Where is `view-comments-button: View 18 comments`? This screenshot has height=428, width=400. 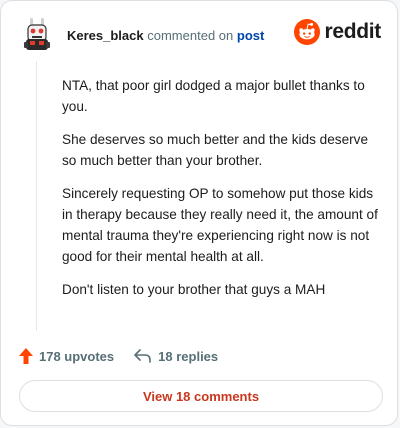
view-comments-button: View 18 comments is located at coordinates (201, 396).